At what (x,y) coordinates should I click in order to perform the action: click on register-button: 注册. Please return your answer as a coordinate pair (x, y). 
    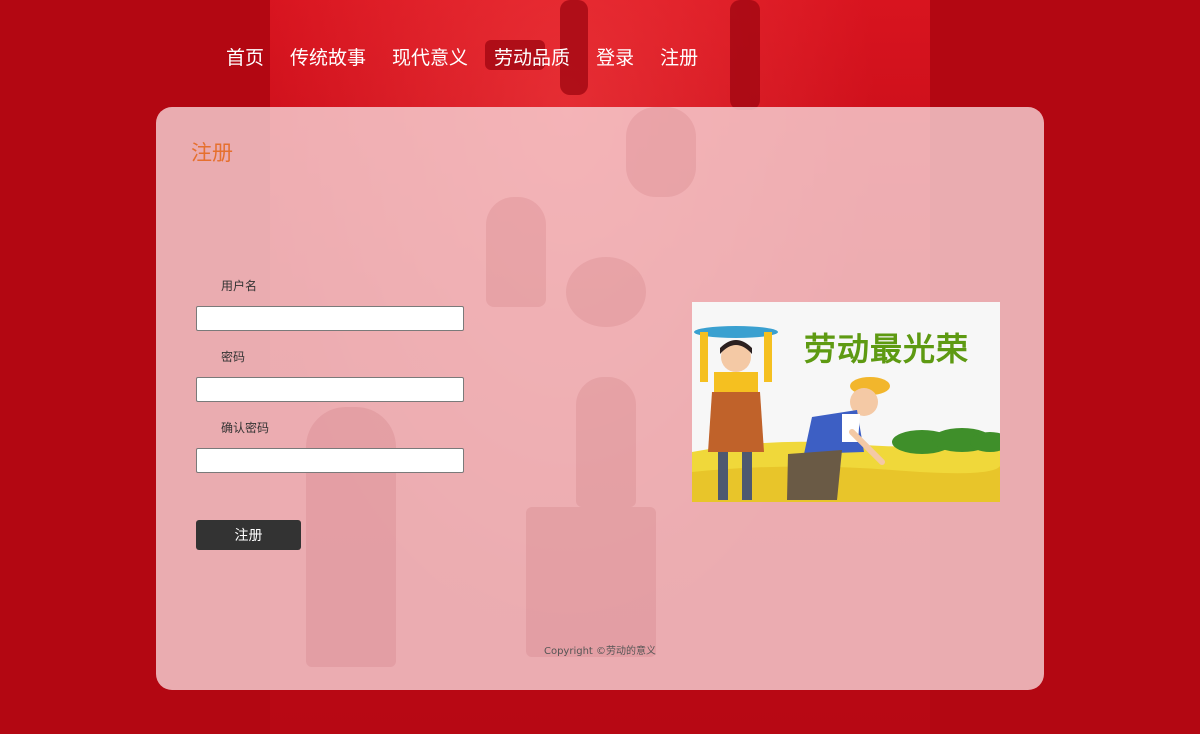
    Looking at the image, I should click on (248, 535).